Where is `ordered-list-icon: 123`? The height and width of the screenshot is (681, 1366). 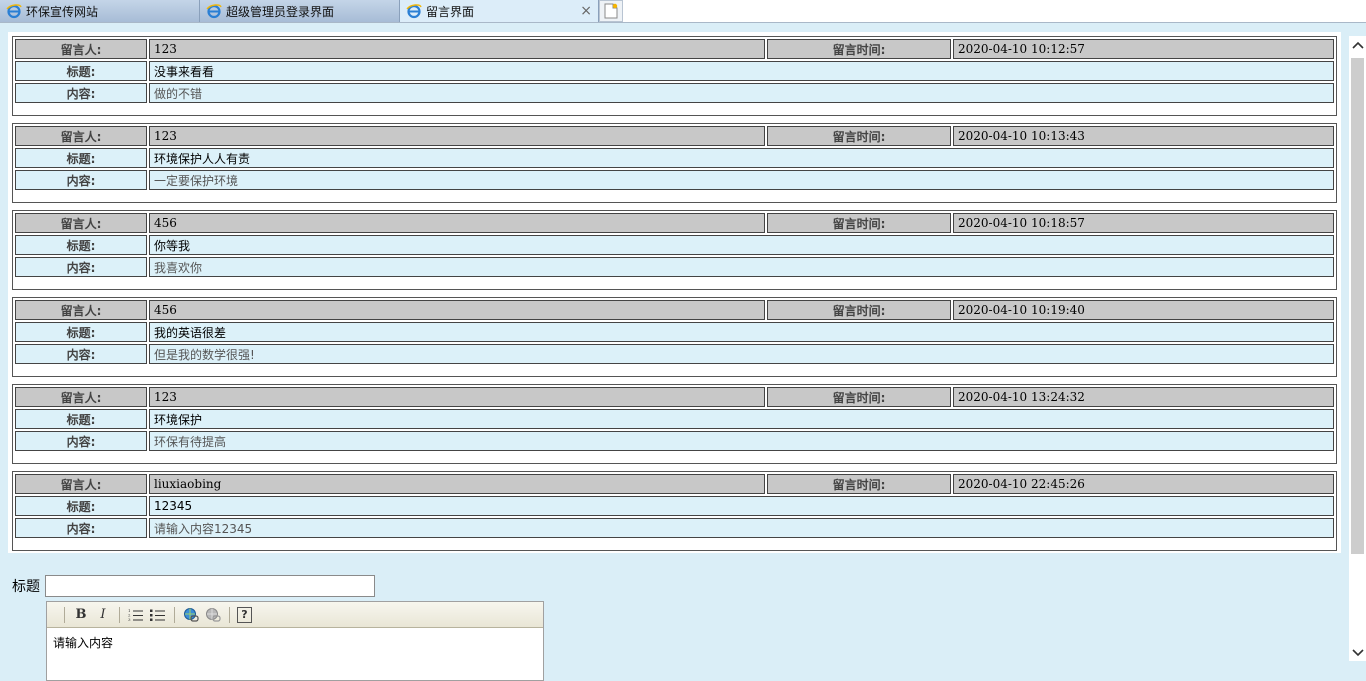
ordered-list-icon: 123 is located at coordinates (135, 615).